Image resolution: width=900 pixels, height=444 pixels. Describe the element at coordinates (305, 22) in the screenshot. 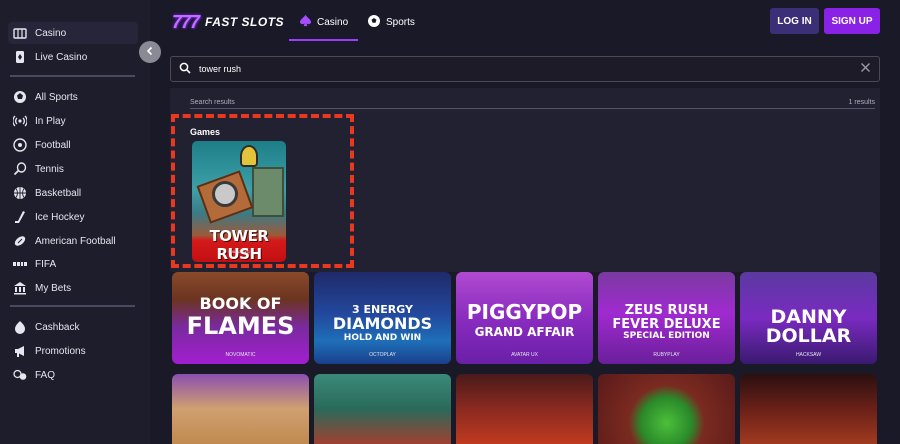

I see `spade-icon` at that location.